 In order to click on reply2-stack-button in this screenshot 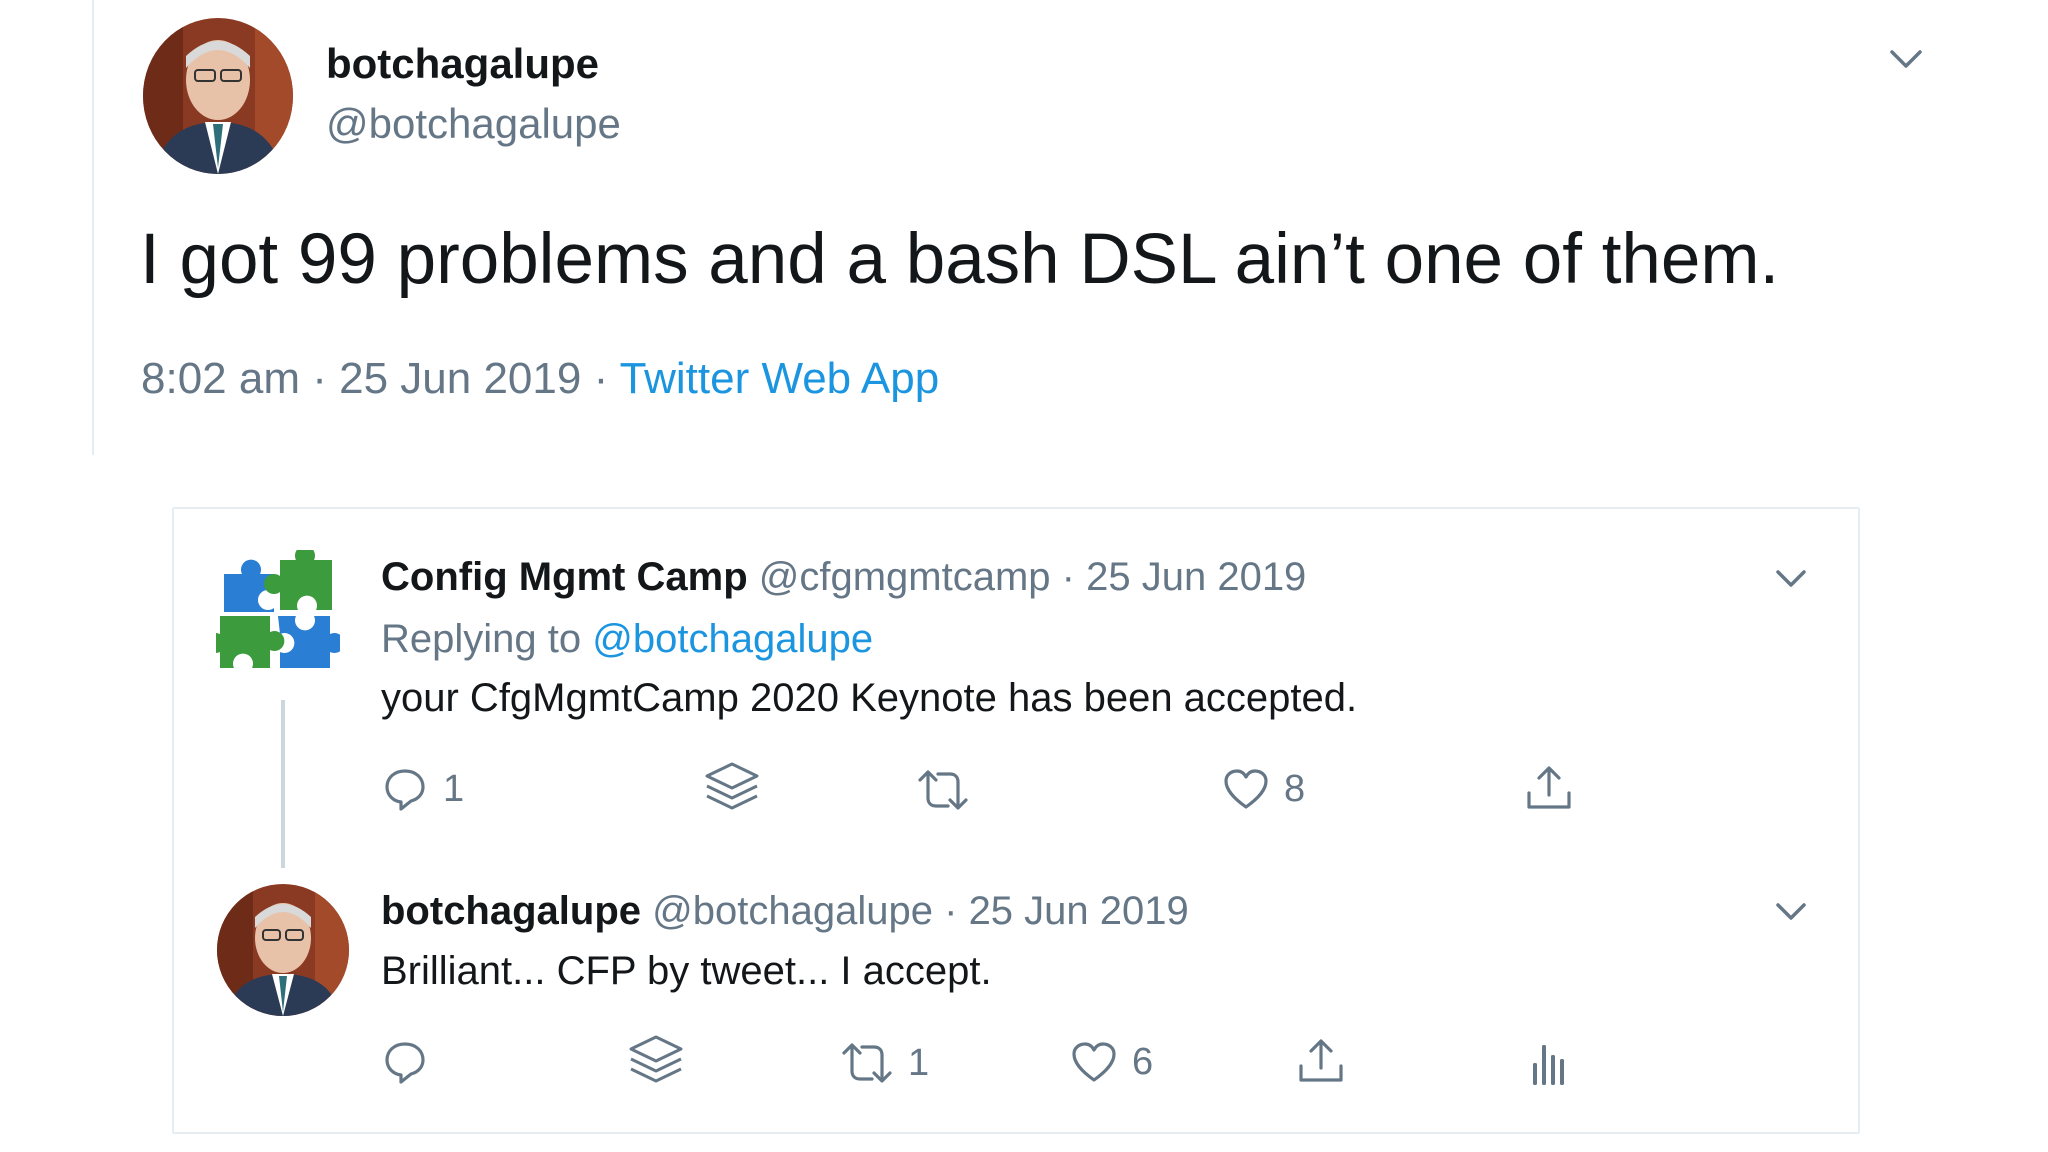, I will do `click(656, 1061)`.